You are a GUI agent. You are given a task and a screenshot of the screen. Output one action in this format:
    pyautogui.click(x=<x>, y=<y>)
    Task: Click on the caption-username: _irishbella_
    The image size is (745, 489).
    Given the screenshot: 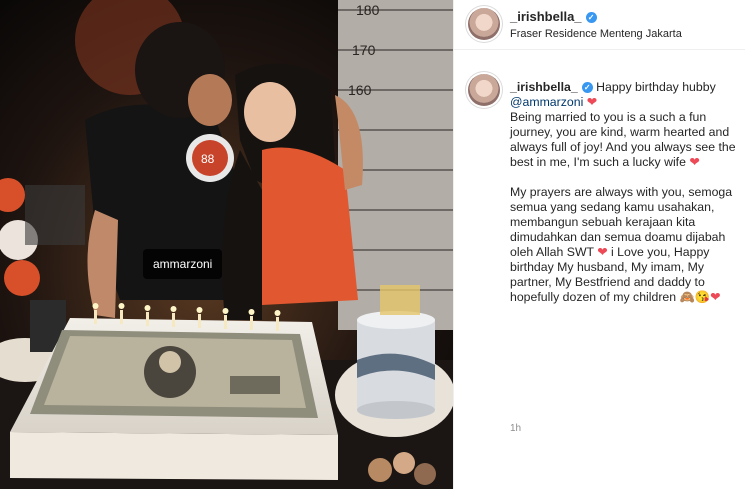 What is the action you would take?
    pyautogui.click(x=544, y=87)
    